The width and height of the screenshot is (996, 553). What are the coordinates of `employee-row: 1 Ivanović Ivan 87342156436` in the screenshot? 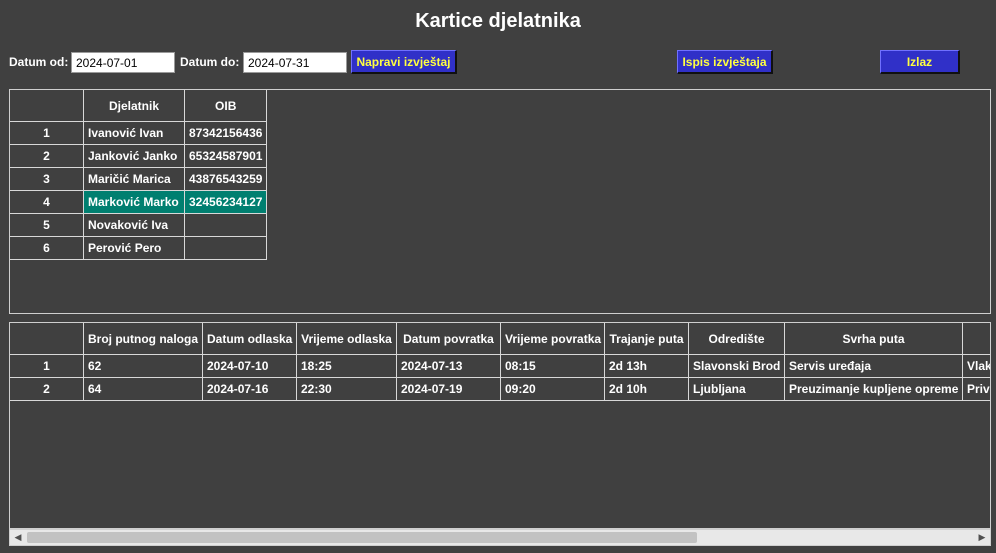 It's located at (139, 133).